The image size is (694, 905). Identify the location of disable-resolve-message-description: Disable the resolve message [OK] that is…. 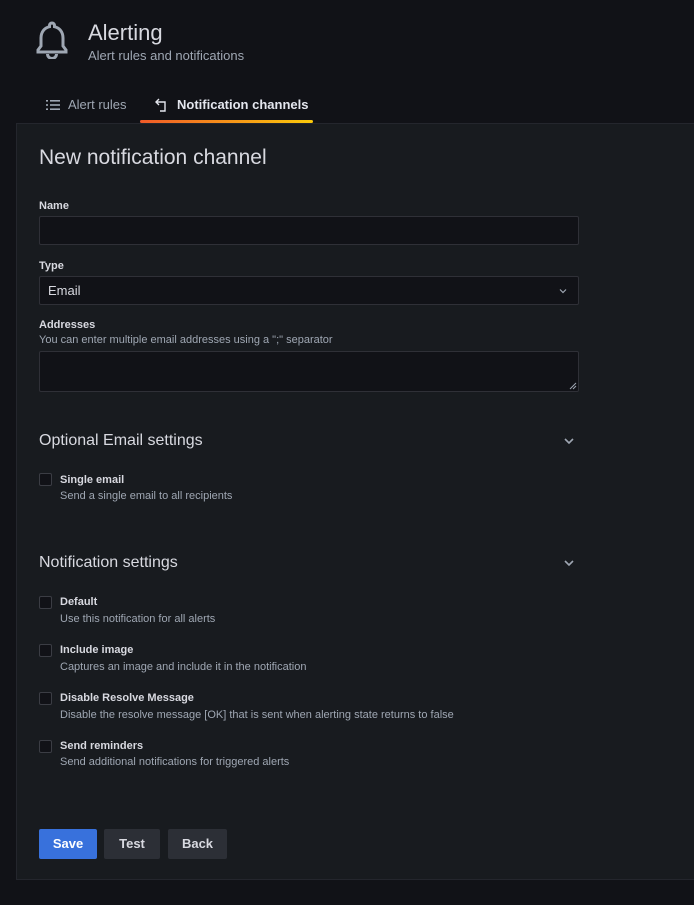
(257, 715).